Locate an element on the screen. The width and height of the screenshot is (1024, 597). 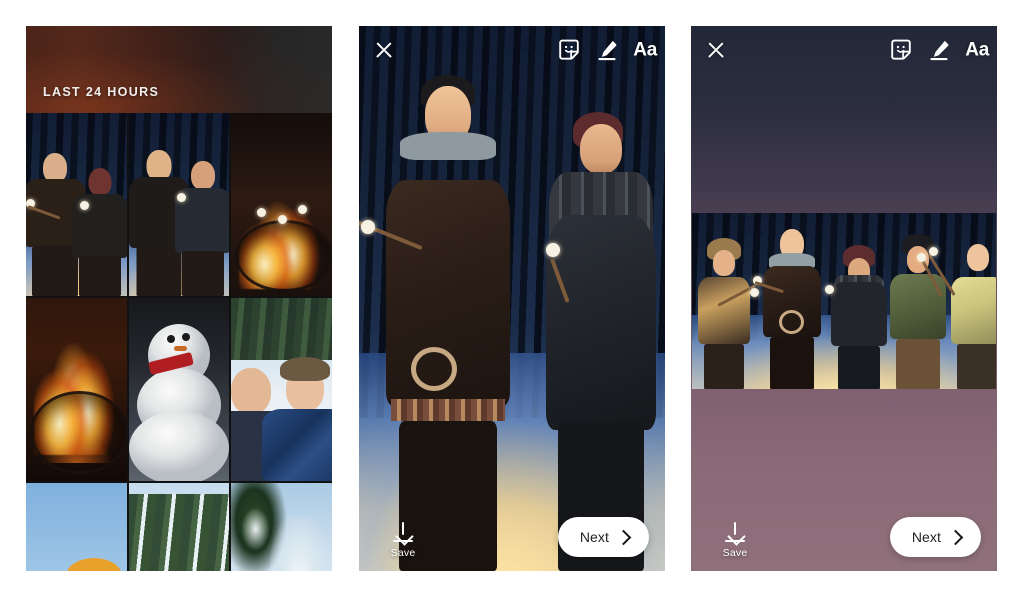
snowman-nose is located at coordinates (180, 348).